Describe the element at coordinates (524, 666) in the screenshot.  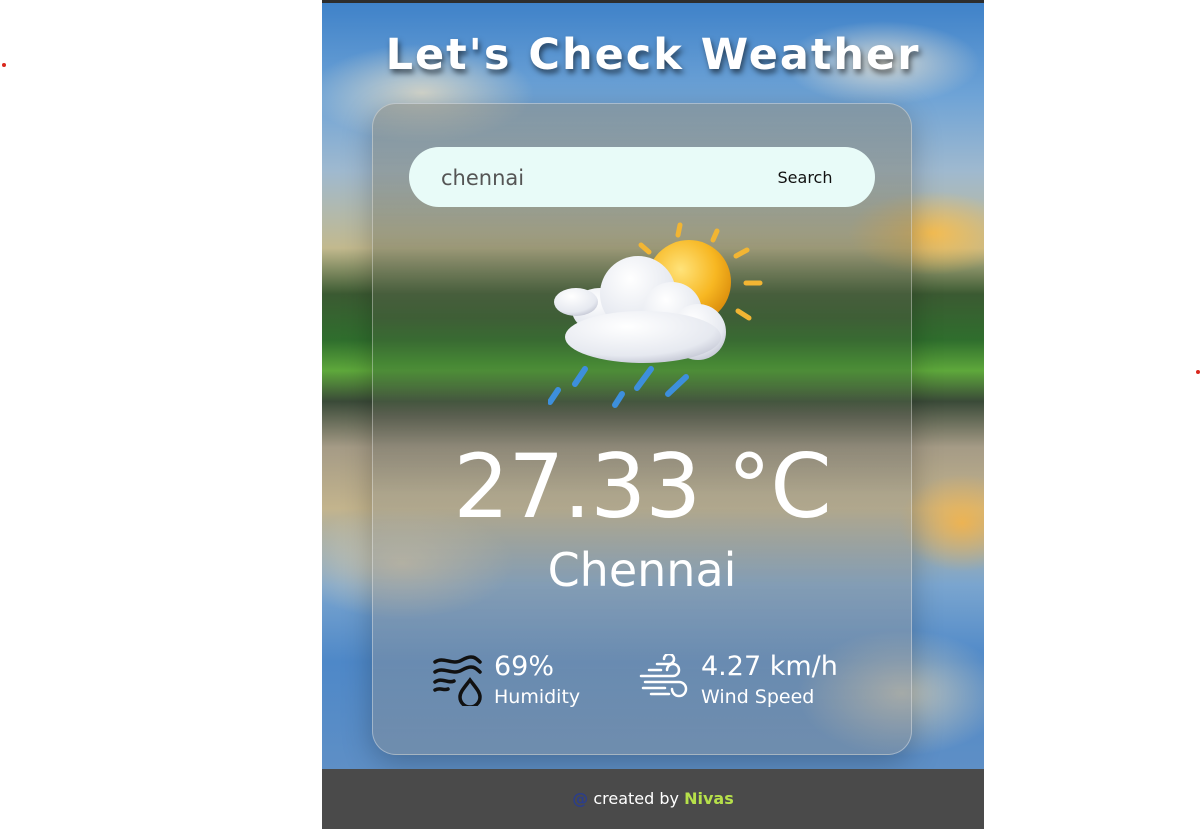
I see `humidity-value: 69%` at that location.